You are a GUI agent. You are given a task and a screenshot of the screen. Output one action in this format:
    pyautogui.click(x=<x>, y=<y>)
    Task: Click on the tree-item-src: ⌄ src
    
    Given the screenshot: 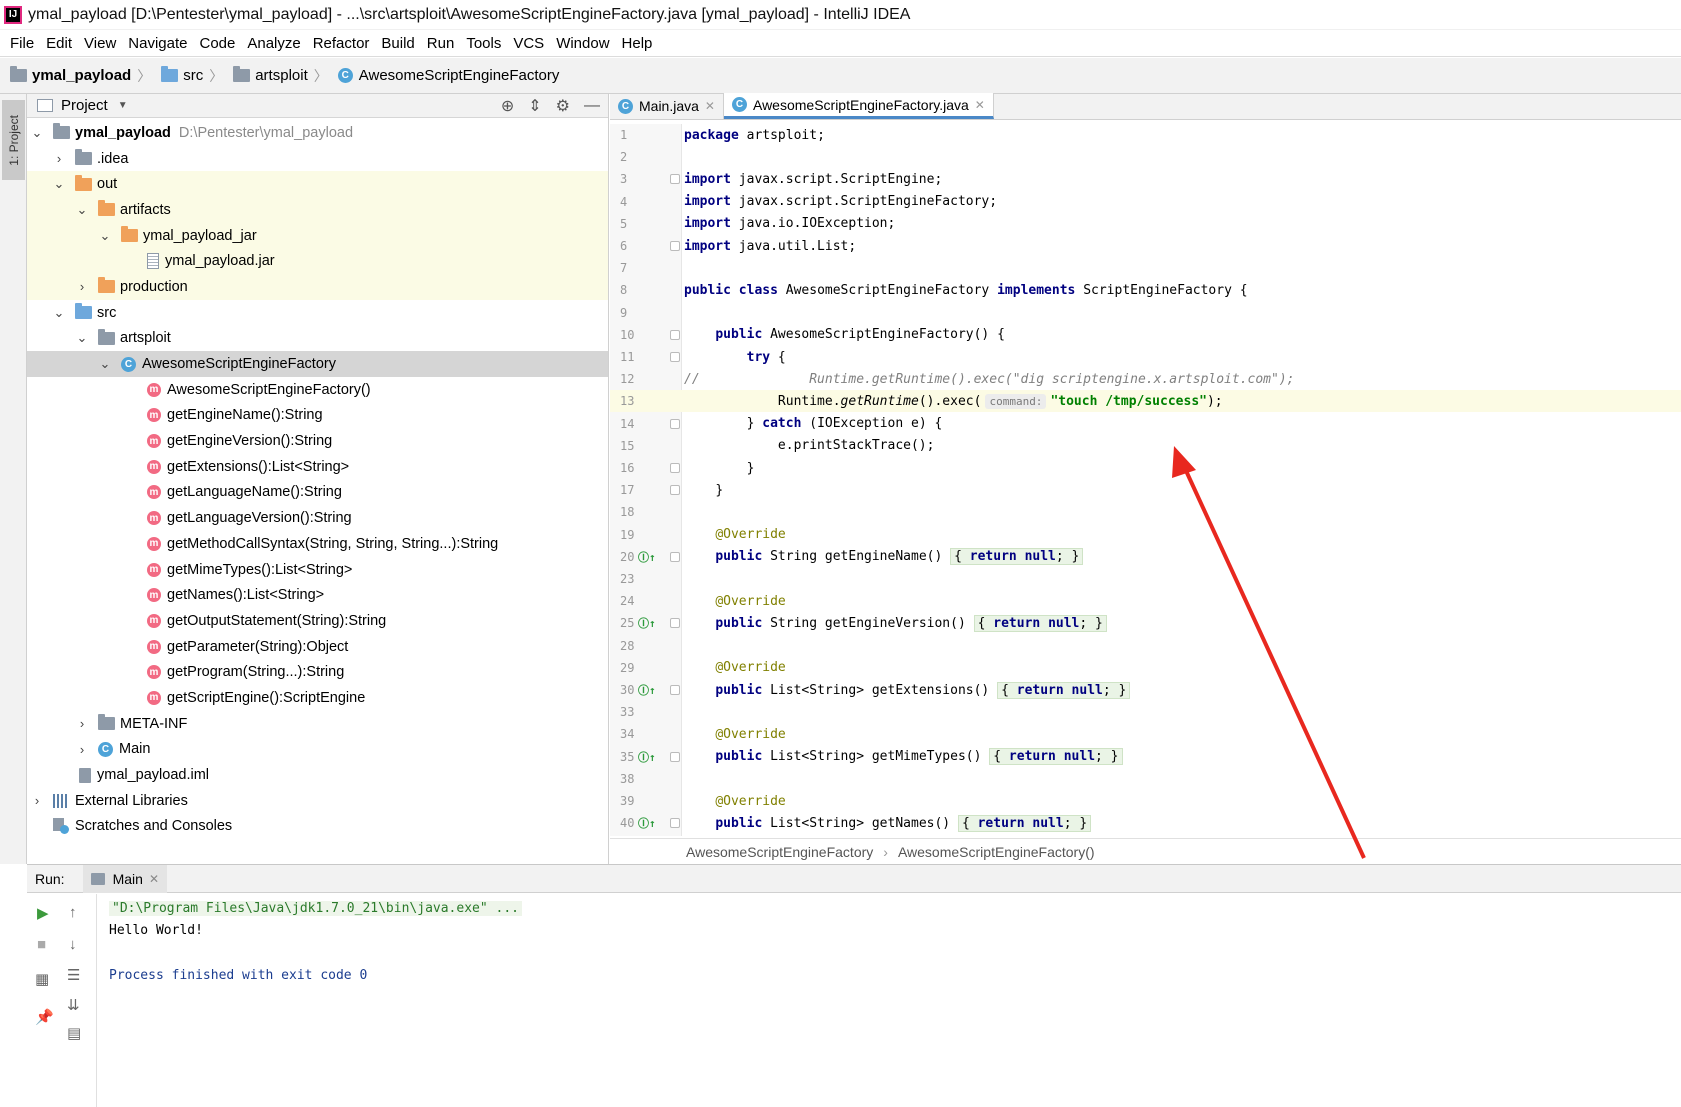 What is the action you would take?
    pyautogui.click(x=317, y=313)
    